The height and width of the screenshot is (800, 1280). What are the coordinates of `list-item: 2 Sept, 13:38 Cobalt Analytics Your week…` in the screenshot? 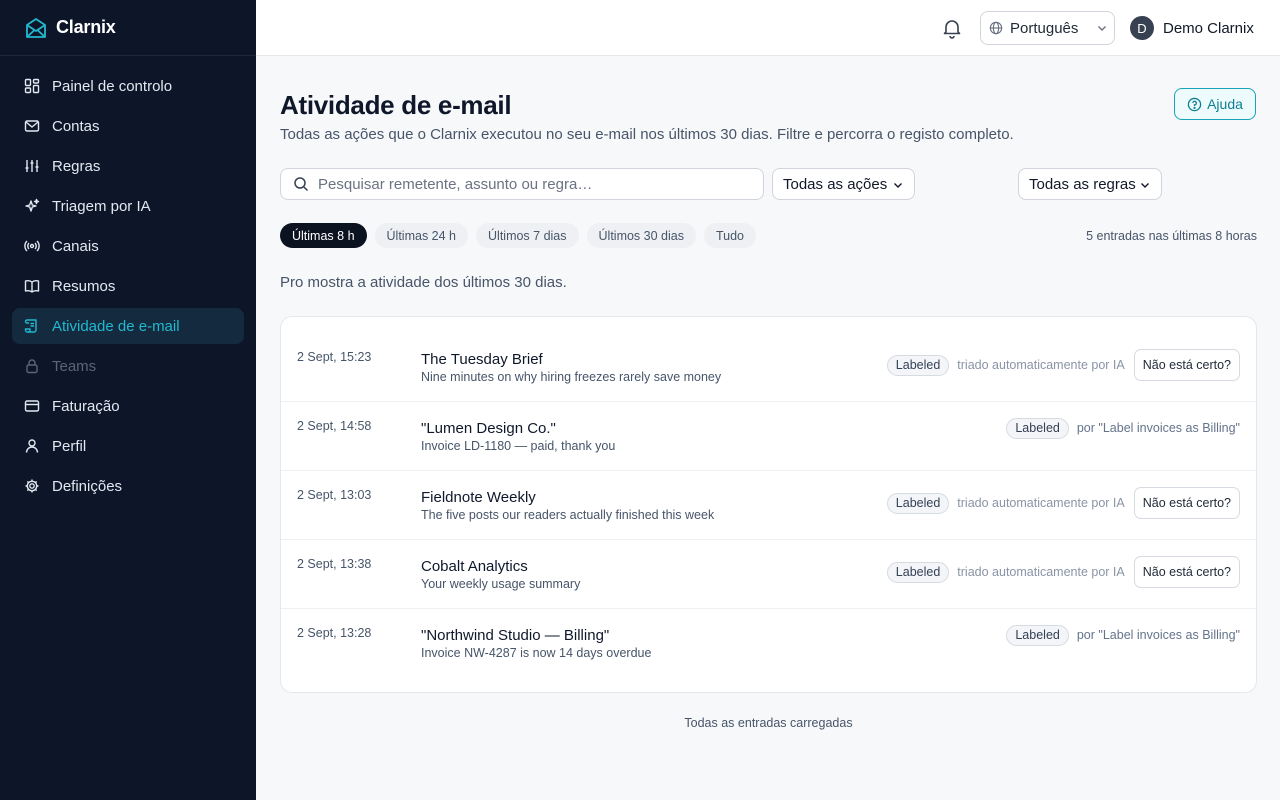 It's located at (768, 574).